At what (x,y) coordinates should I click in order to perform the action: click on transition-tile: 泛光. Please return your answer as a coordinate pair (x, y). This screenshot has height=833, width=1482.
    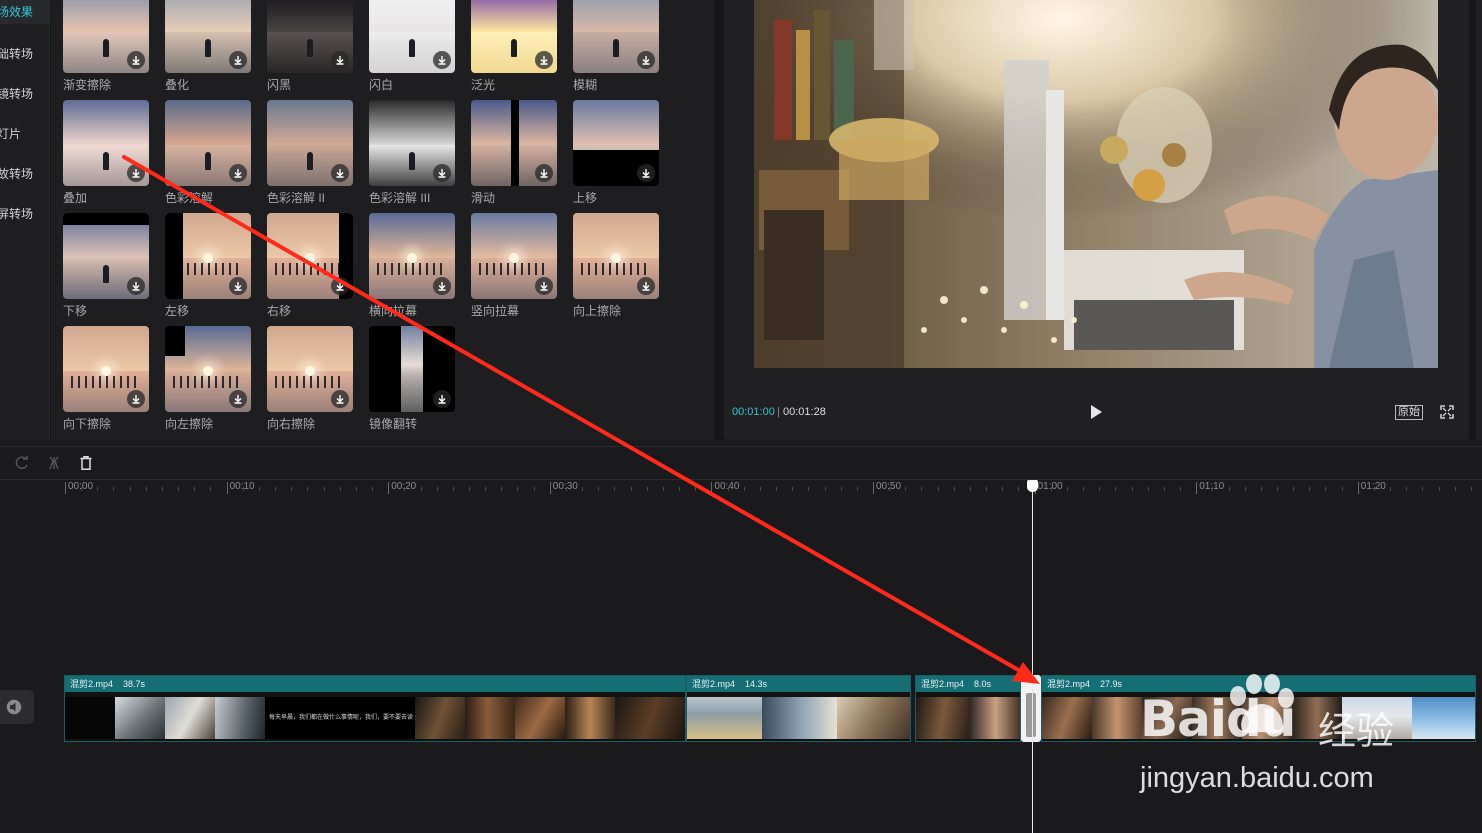
    Looking at the image, I should click on (514, 46).